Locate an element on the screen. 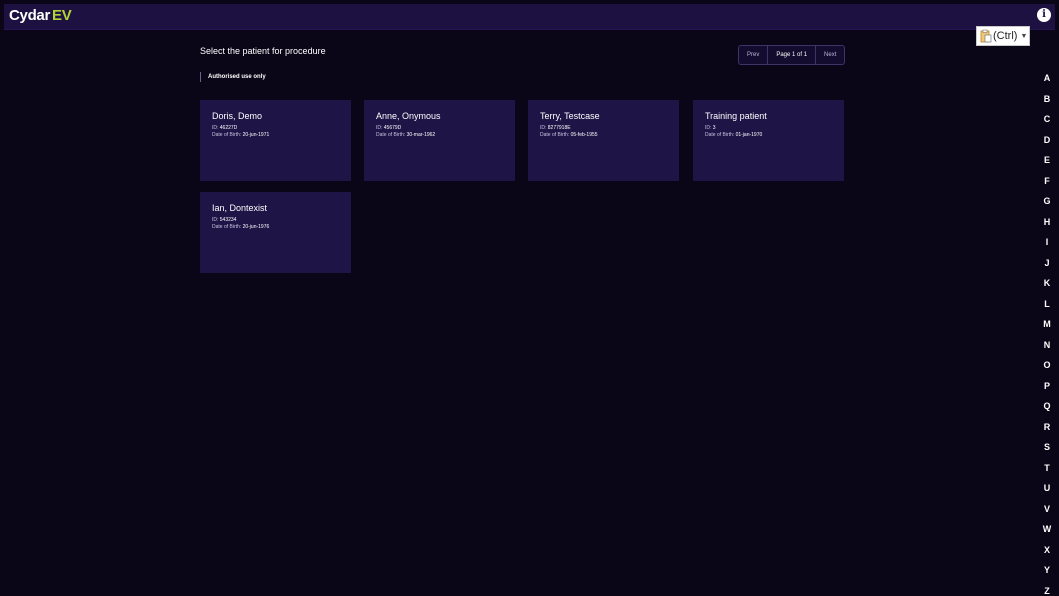 Image resolution: width=1059 pixels, height=596 pixels. alphabet-letter-e: E is located at coordinates (1047, 160).